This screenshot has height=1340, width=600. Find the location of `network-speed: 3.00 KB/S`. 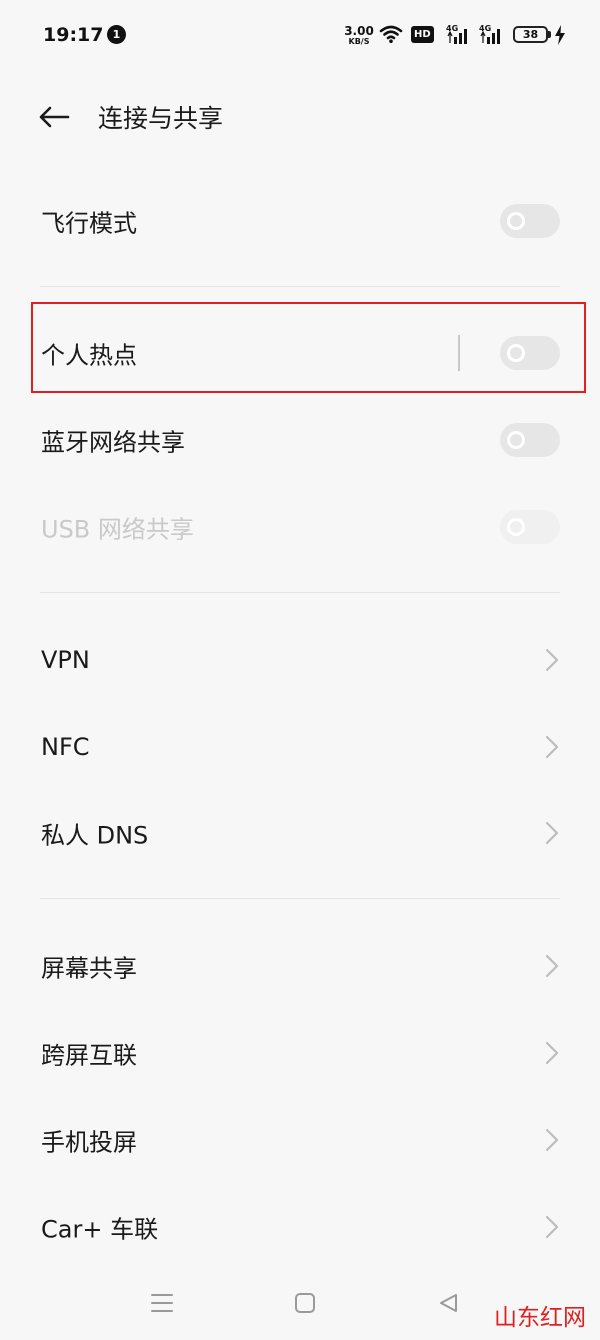

network-speed: 3.00 KB/S is located at coordinates (359, 35).